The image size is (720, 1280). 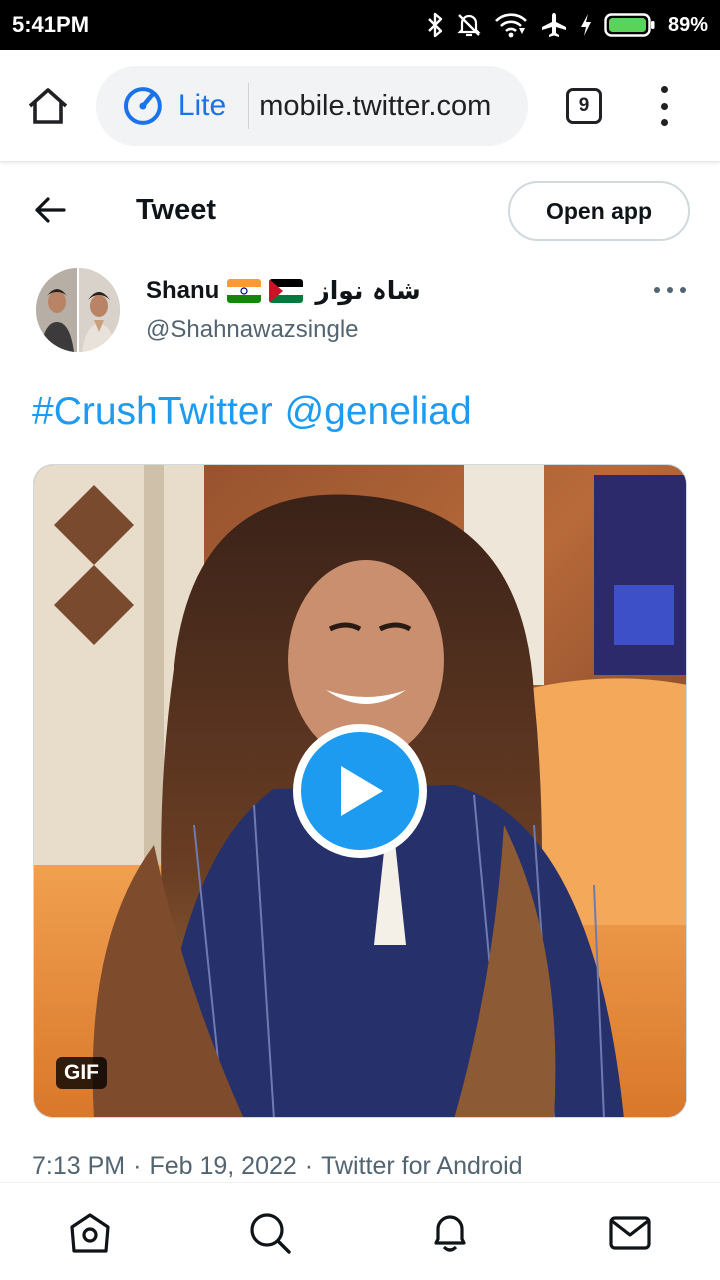 What do you see at coordinates (360, 211) in the screenshot?
I see `tweet-header: Tweet Open app` at bounding box center [360, 211].